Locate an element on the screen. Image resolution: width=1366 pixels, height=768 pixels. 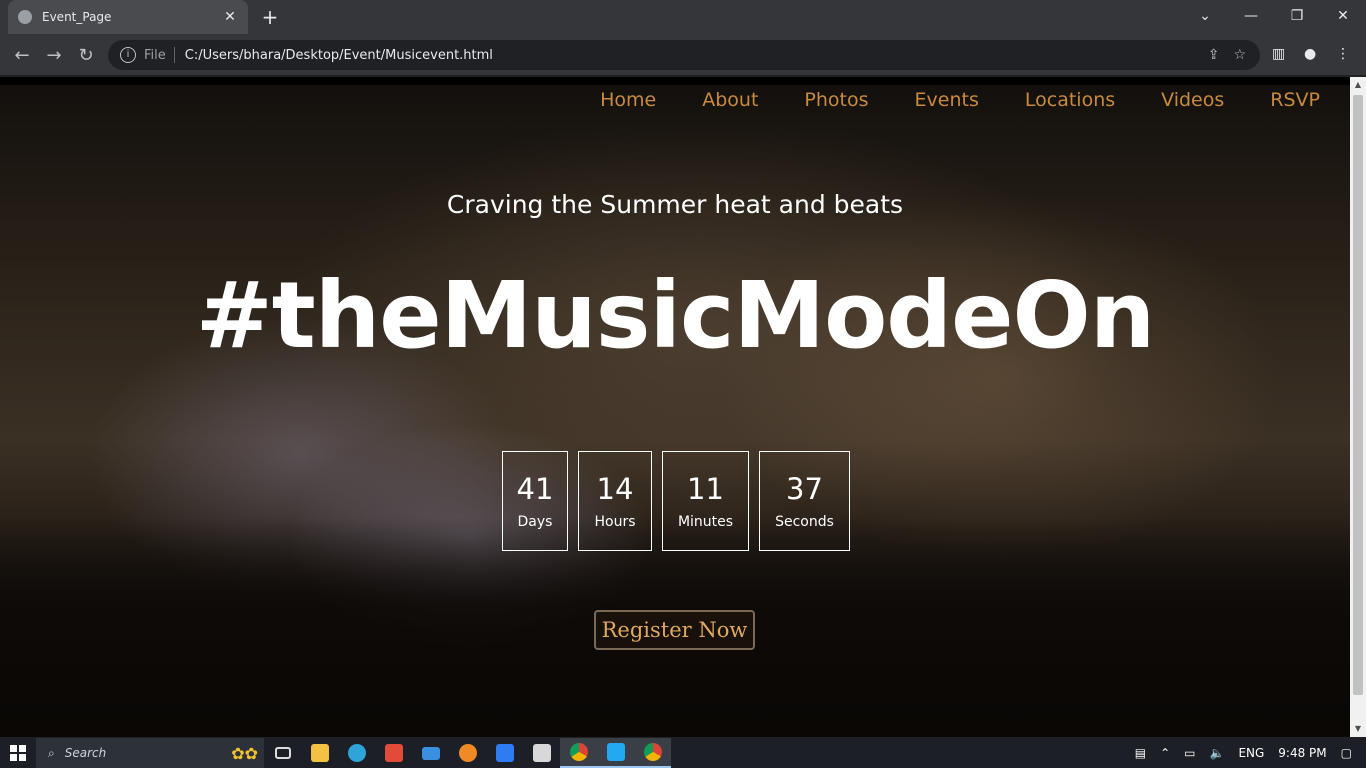
taskbar-search-box: ⌕ Search ✿✿ is located at coordinates (150, 753).